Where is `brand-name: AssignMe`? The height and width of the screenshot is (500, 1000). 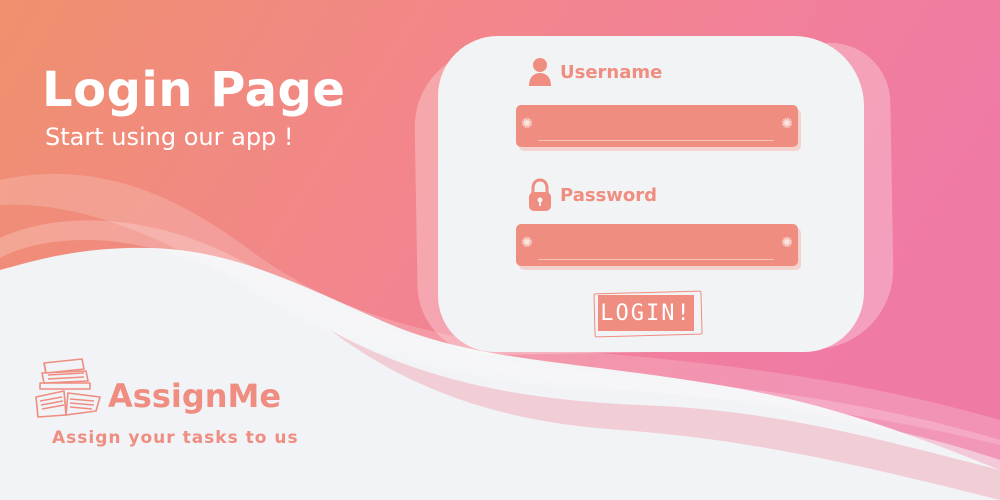
brand-name: AssignMe is located at coordinates (195, 396).